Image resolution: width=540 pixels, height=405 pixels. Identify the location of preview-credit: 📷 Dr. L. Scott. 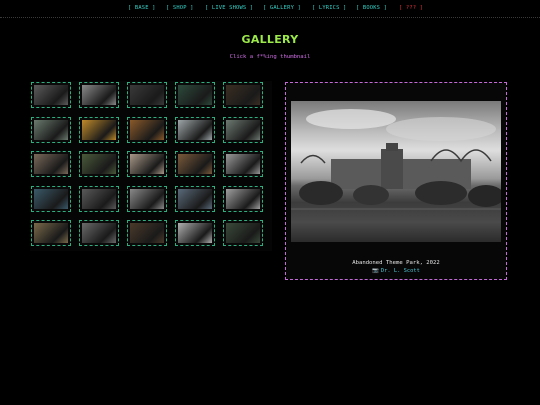
(396, 271).